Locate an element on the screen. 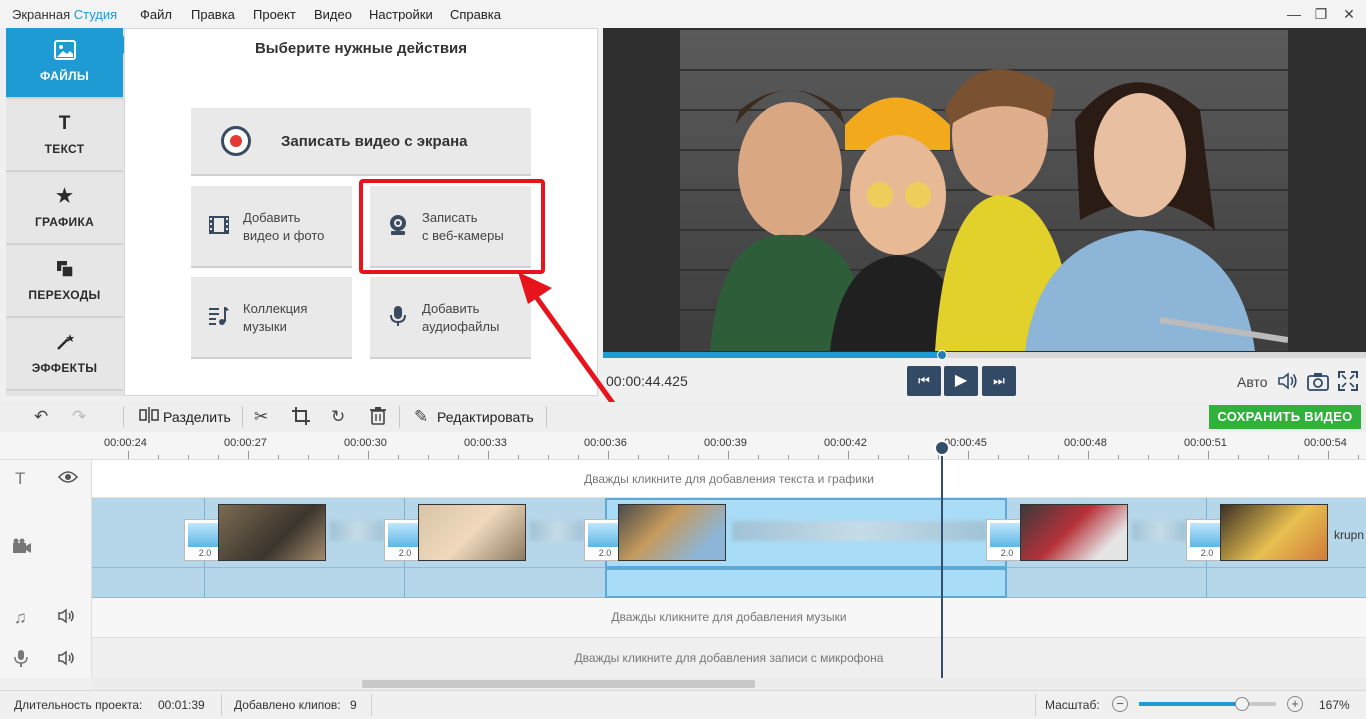 This screenshot has width=1366, height=719. film-icon is located at coordinates (219, 228).